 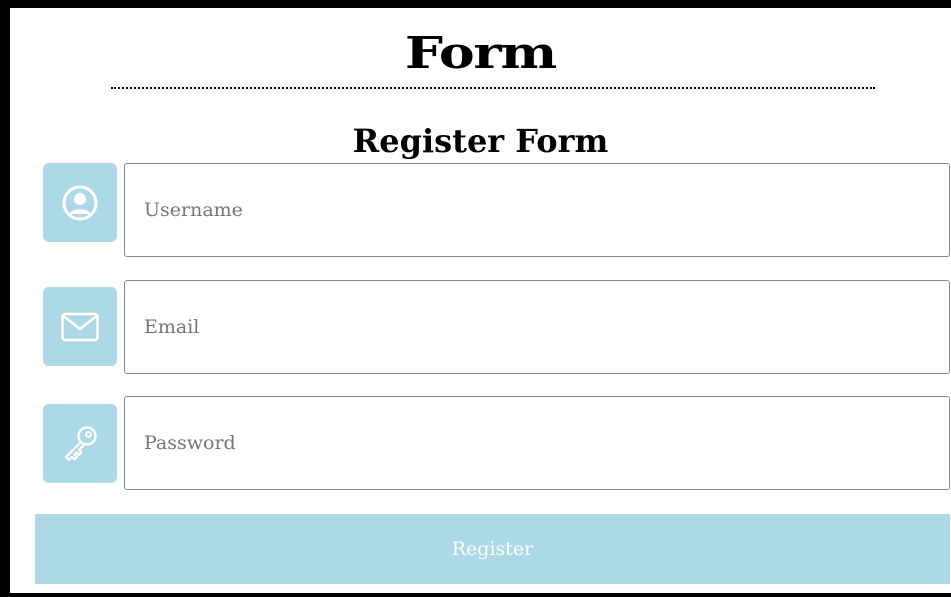 I want to click on username-icon-box, so click(x=80, y=202).